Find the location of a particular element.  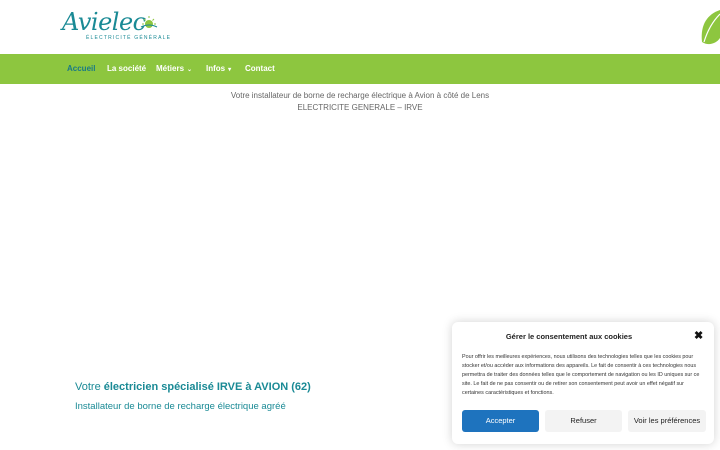

nav-item-metiers: Métiers ⌄ is located at coordinates (174, 69).